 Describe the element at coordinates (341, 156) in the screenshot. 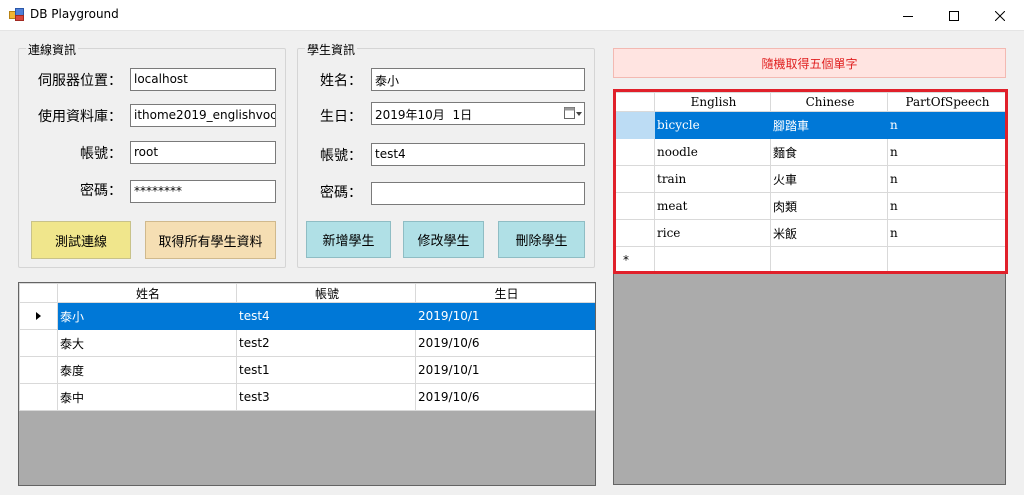

I see `student-account-label: 帳號：` at that location.